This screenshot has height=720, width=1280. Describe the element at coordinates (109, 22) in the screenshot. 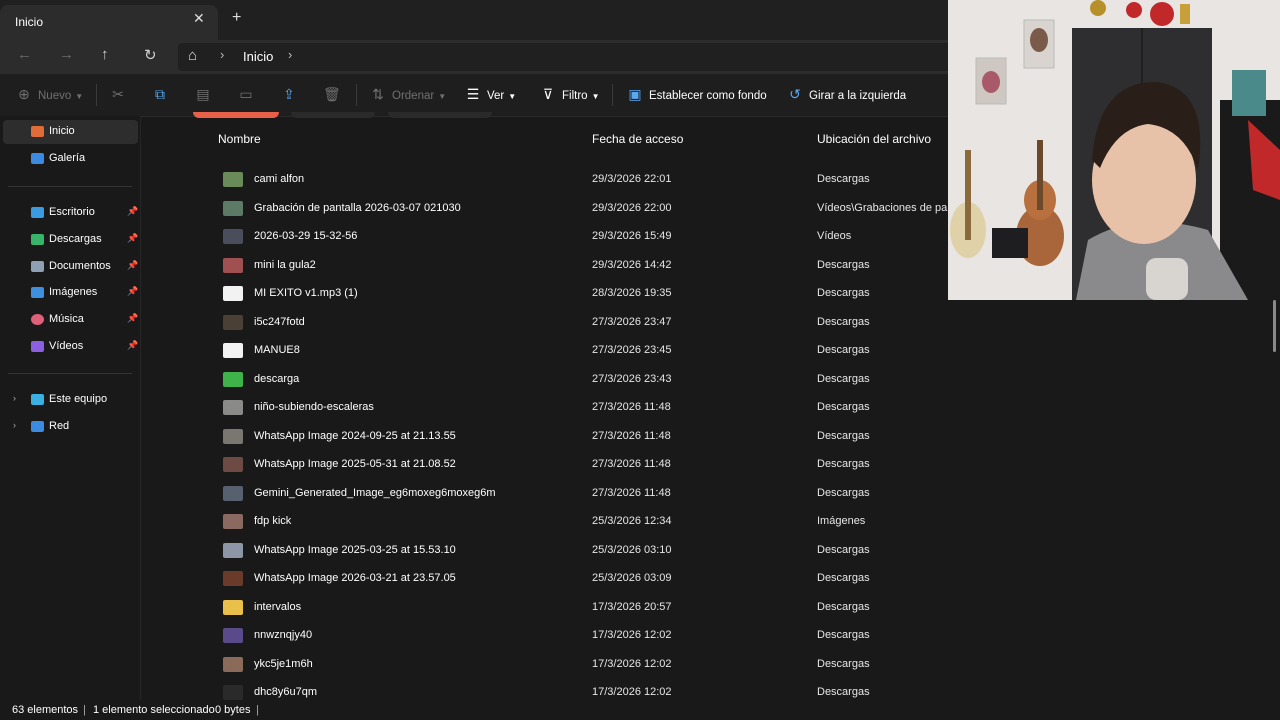

I see `tab-inicio: Inicio ✕` at that location.